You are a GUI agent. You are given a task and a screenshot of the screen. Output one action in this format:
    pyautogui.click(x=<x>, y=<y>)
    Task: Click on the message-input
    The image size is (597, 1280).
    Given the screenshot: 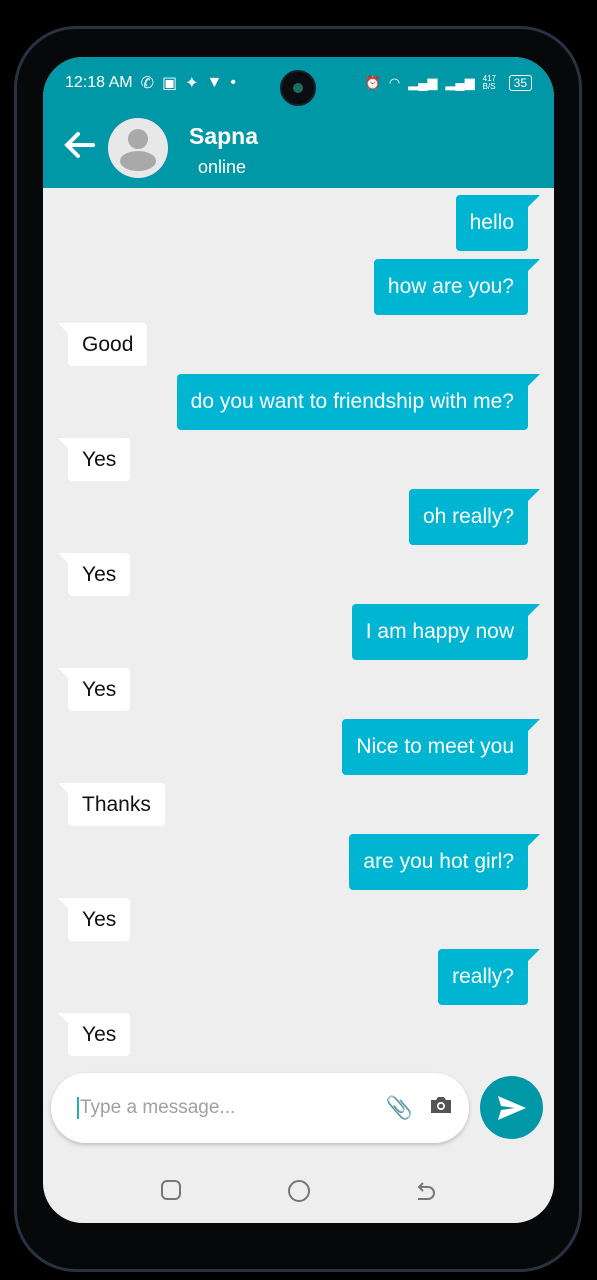 What is the action you would take?
    pyautogui.click(x=231, y=1108)
    